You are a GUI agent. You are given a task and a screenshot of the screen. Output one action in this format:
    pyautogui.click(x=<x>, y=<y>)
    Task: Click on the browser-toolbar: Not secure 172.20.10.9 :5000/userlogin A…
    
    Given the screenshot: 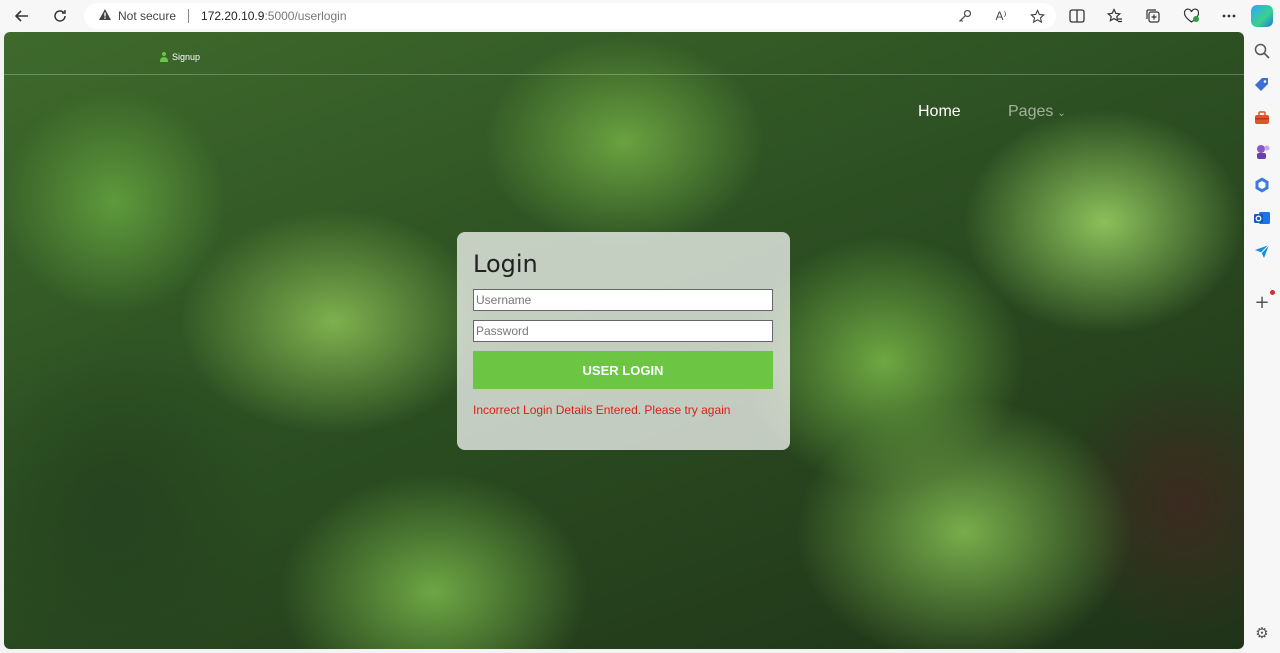 What is the action you would take?
    pyautogui.click(x=640, y=16)
    